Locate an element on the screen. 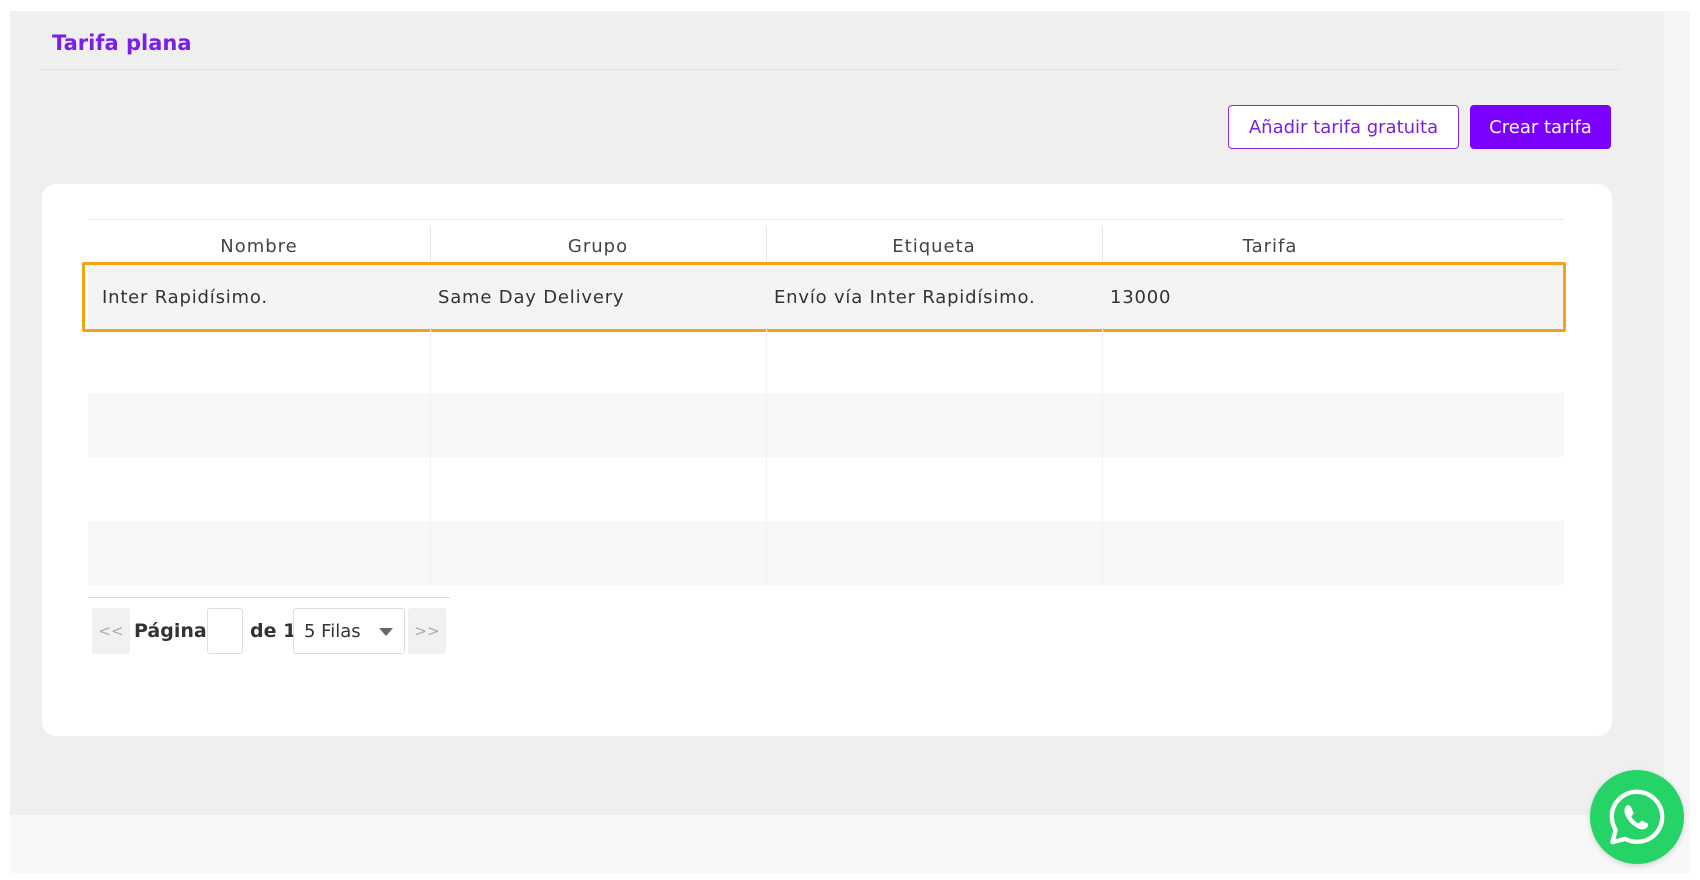  title-divider is located at coordinates (830, 69).